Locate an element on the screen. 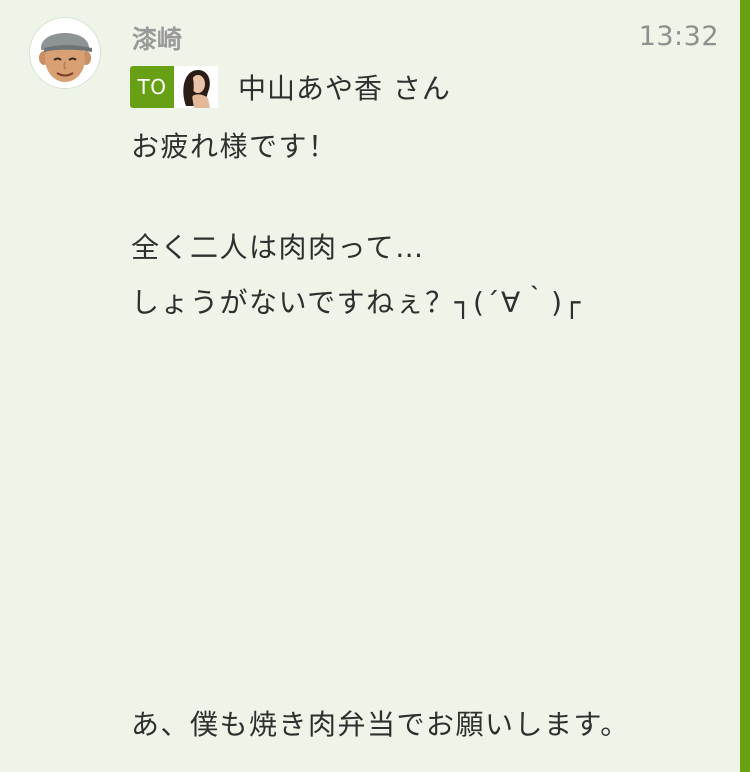  message-line: しょうがないですねぇ？┐(´∀｀)┌ is located at coordinates (356, 302).